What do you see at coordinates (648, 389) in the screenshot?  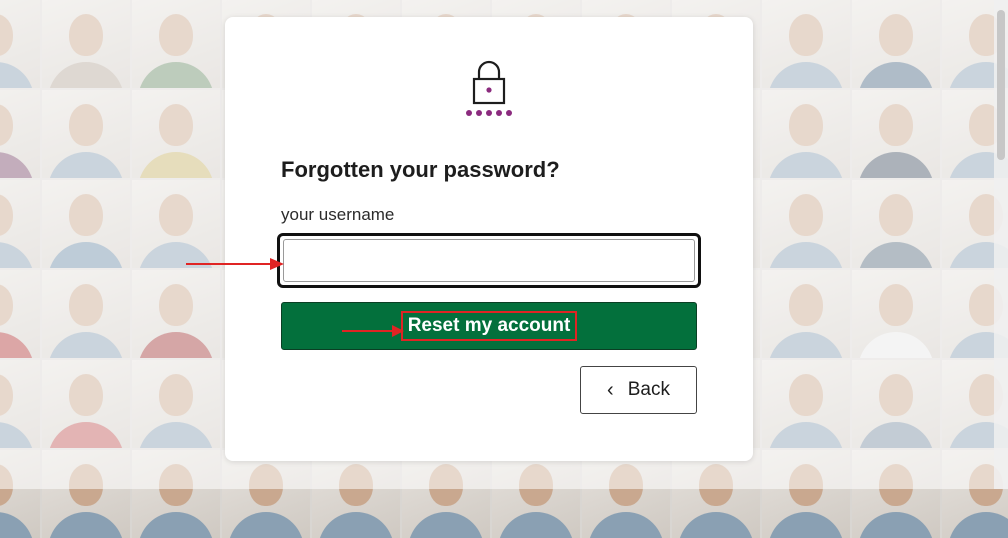 I see `back-button-label: Back` at bounding box center [648, 389].